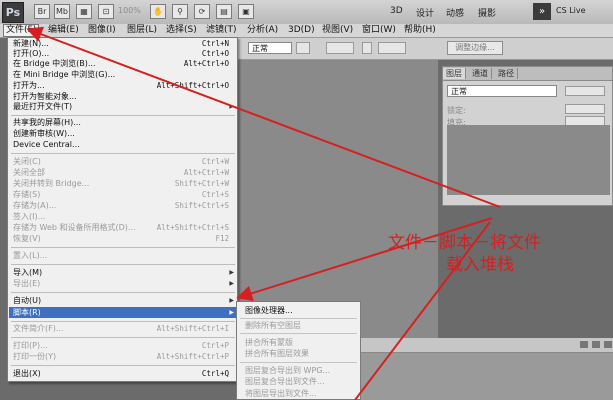 This screenshot has width=613, height=400. I want to click on annotation-text-line2: 载入堆栈, so click(480, 265).